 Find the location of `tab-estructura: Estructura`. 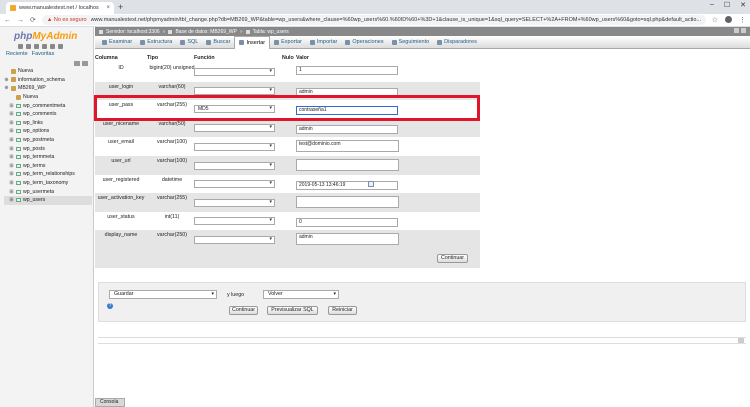

tab-estructura: Estructura is located at coordinates (156, 42).